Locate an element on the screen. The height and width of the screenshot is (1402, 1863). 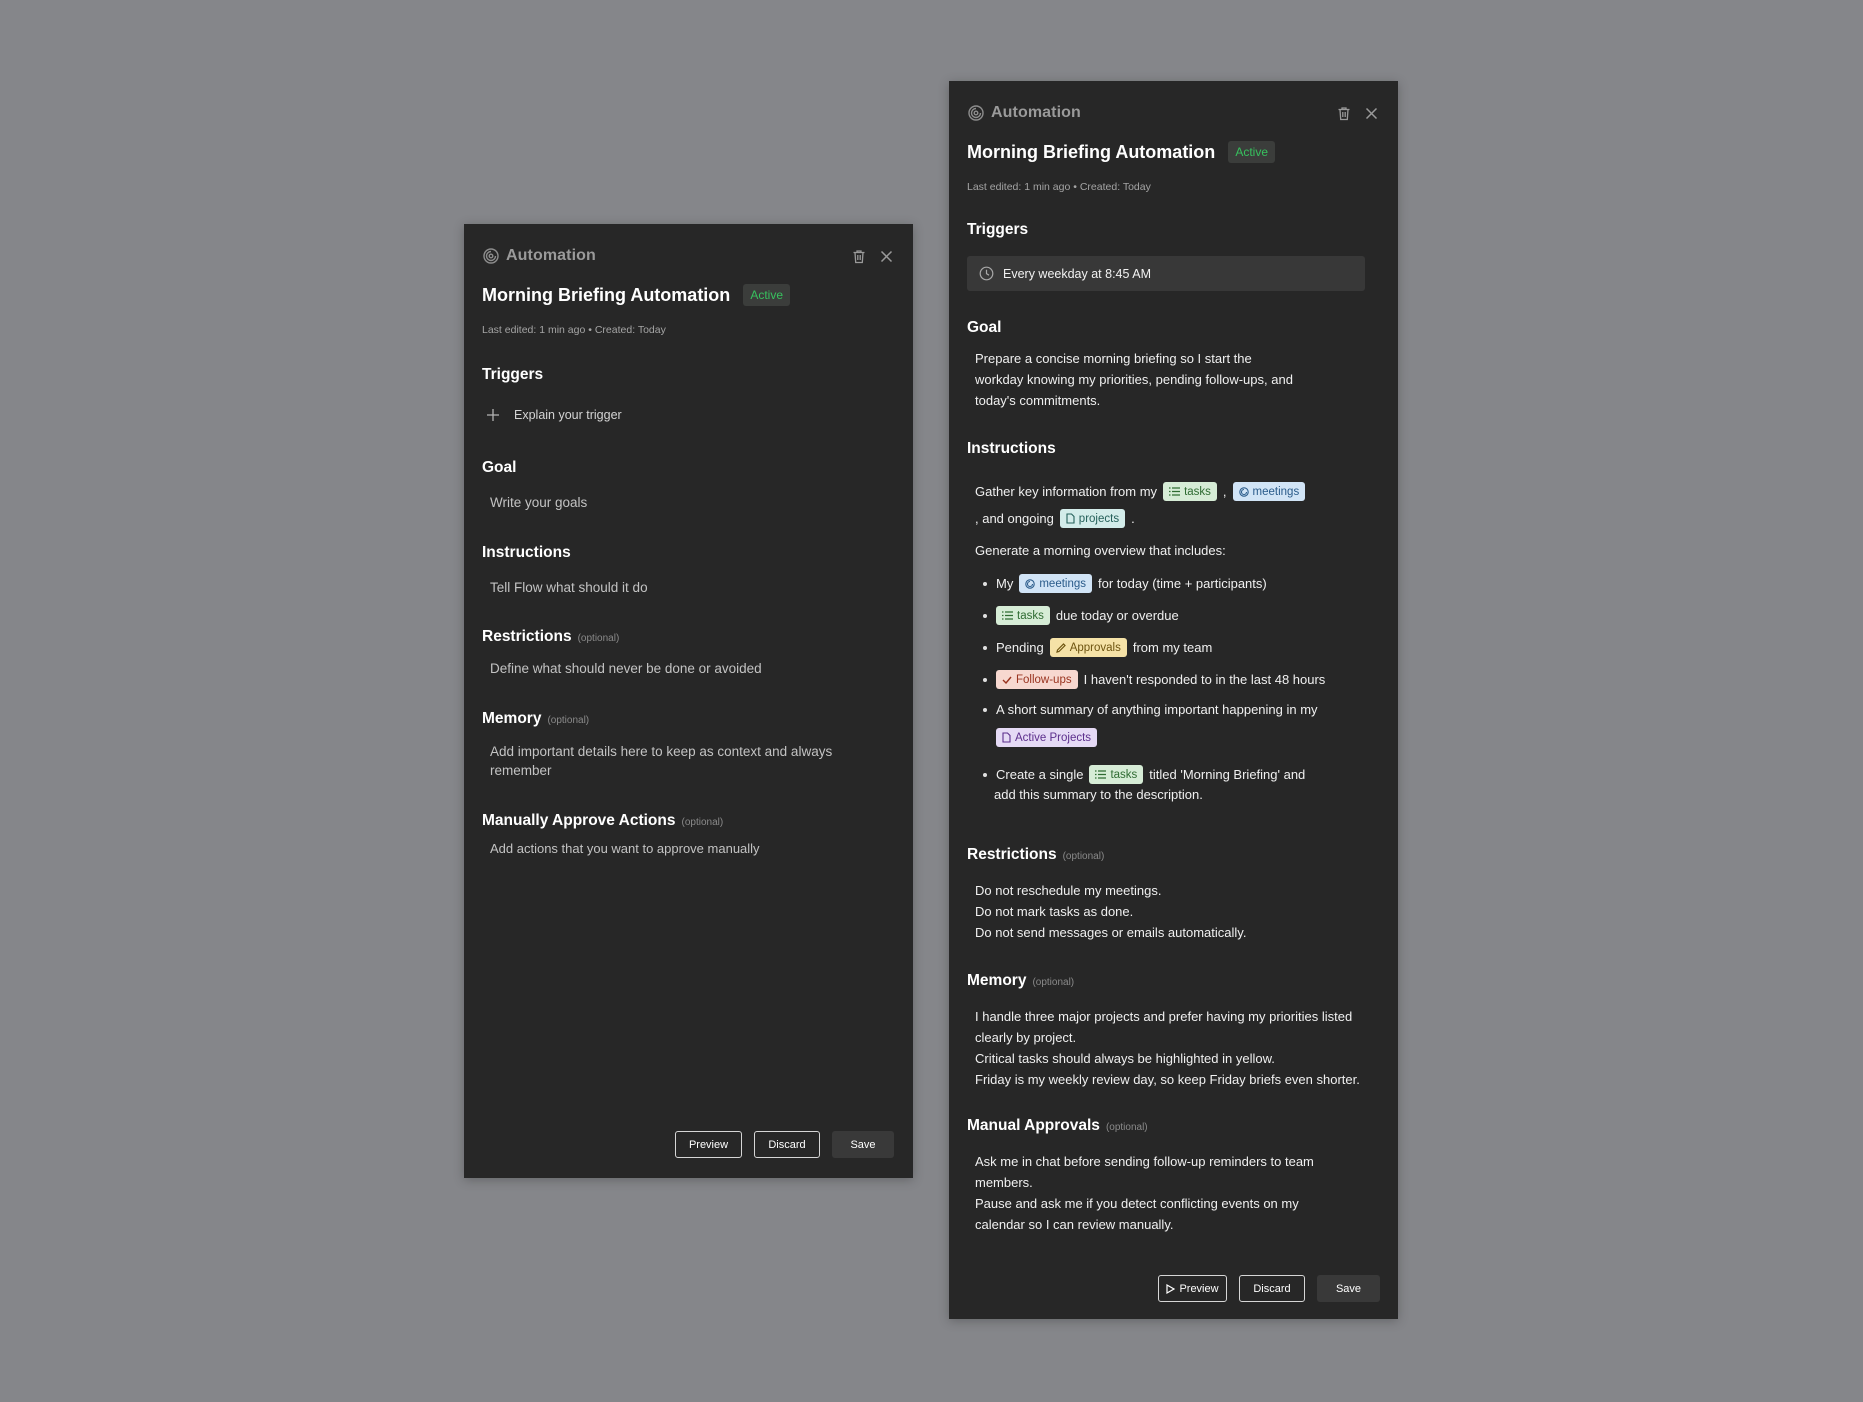
projects-chip: projects is located at coordinates (1092, 518).